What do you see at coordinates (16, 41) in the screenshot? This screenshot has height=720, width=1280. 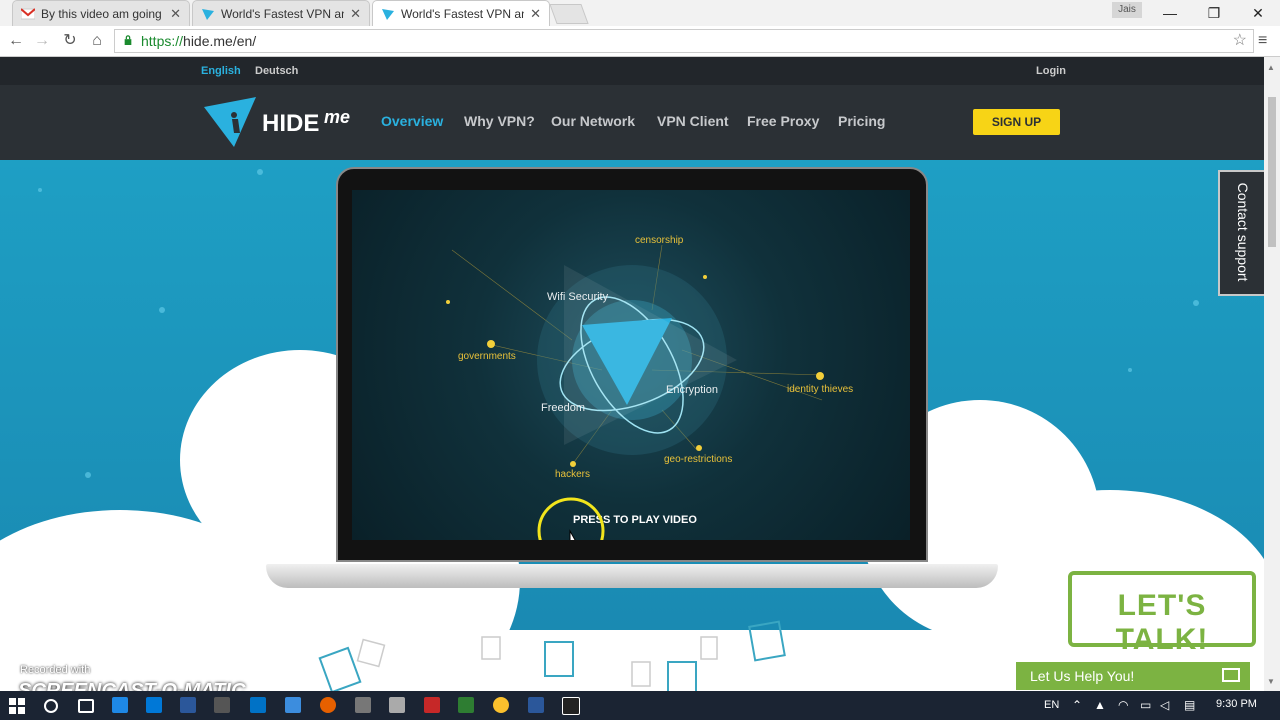 I see `back-icon: ←` at bounding box center [16, 41].